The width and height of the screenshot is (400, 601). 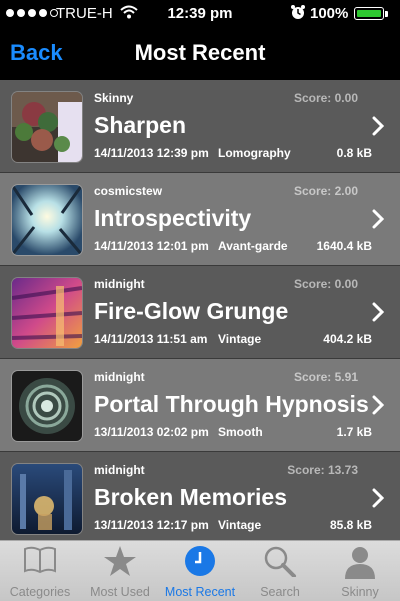 What do you see at coordinates (151, 525) in the screenshot?
I see `date-label: 13/11/2013 12:17 pm` at bounding box center [151, 525].